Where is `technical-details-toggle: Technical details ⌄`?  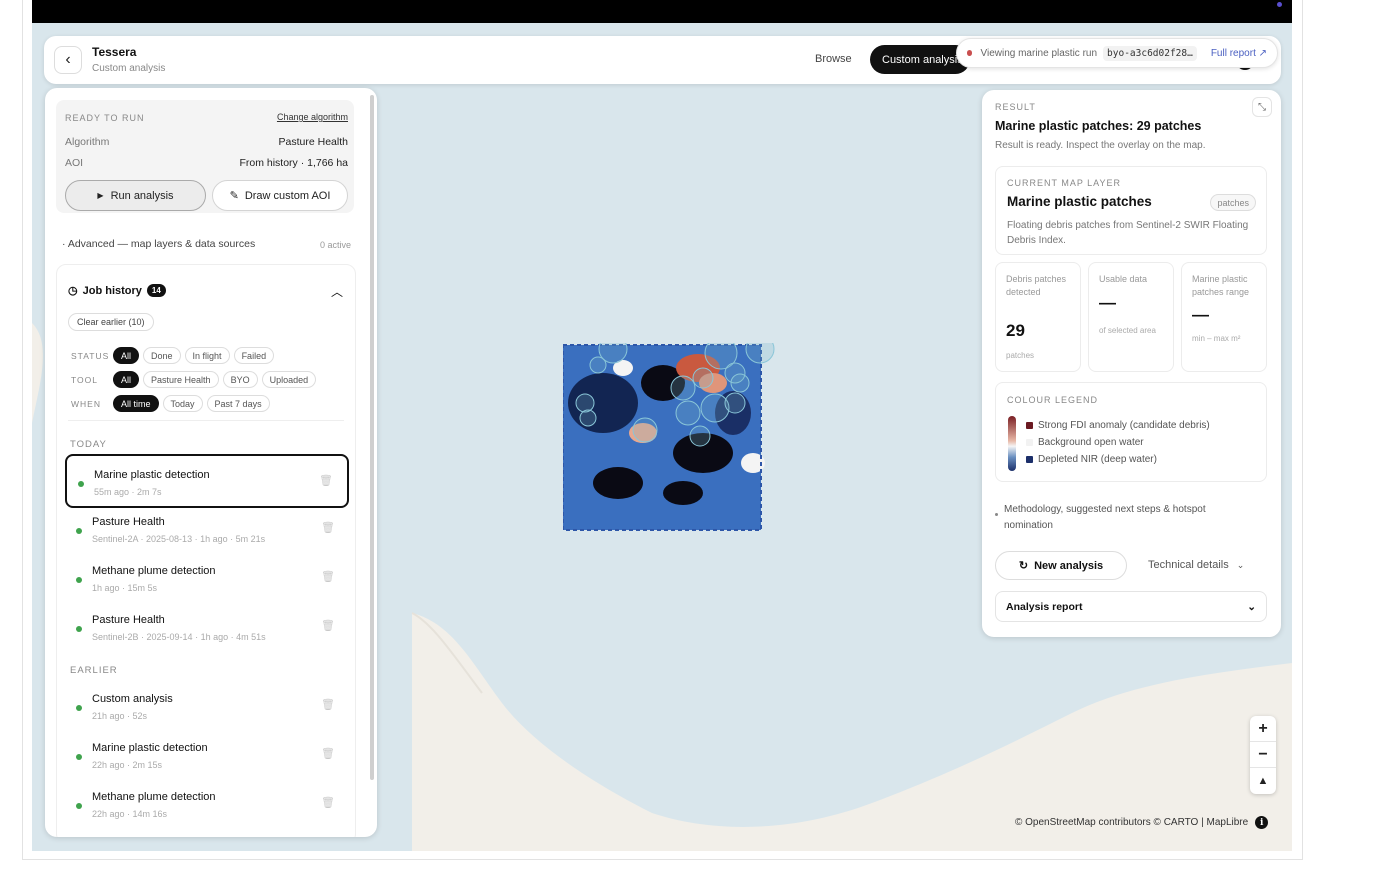
technical-details-toggle: Technical details ⌄ is located at coordinates (1196, 565).